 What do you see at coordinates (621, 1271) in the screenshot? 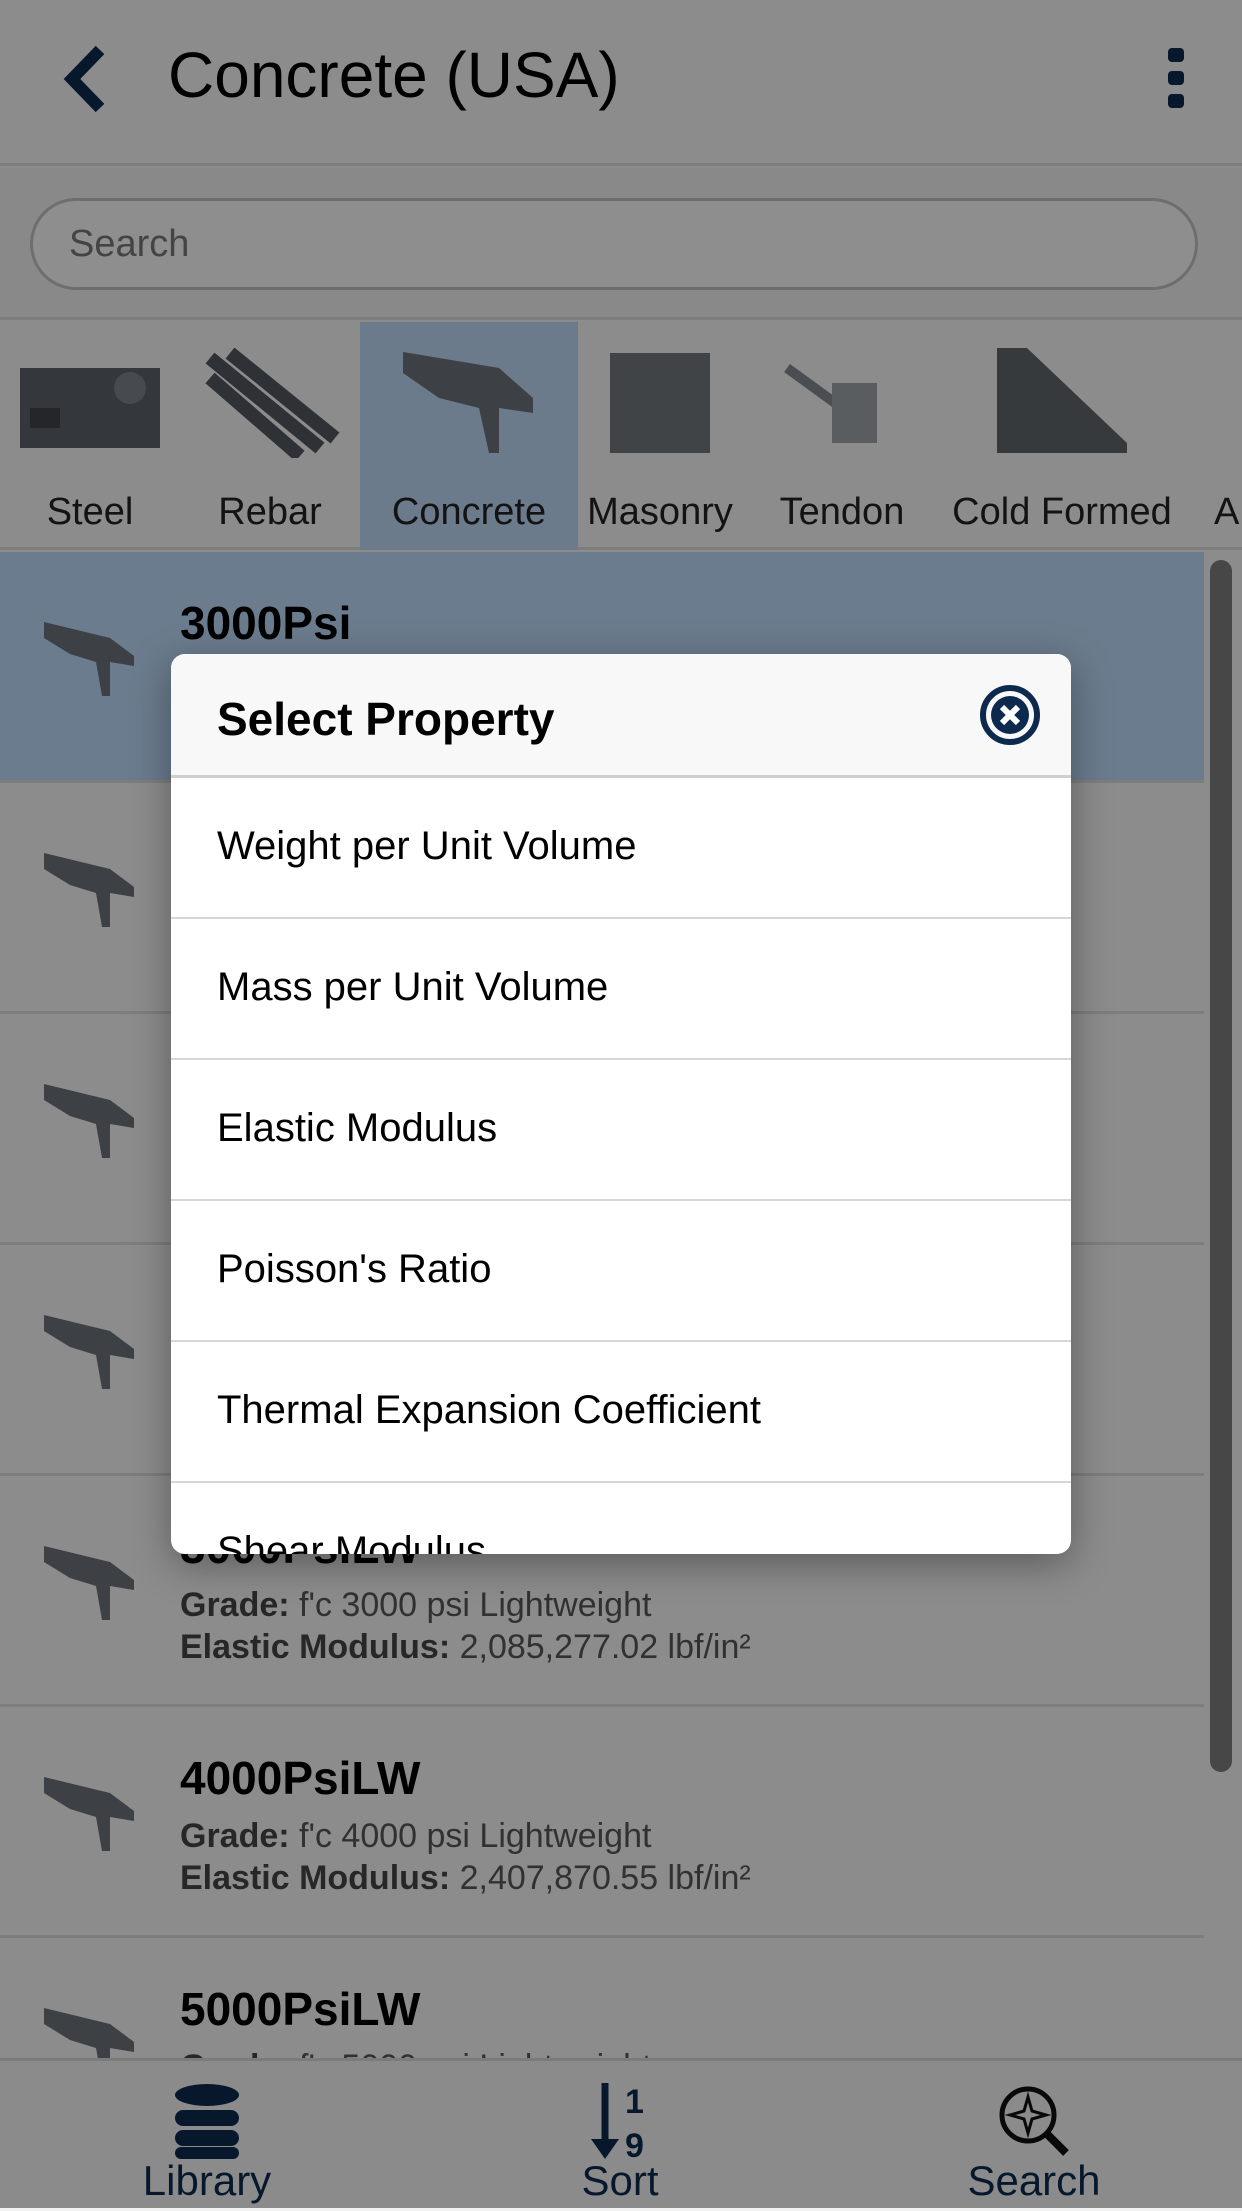
I see `property-option: Poisson's Ratio` at bounding box center [621, 1271].